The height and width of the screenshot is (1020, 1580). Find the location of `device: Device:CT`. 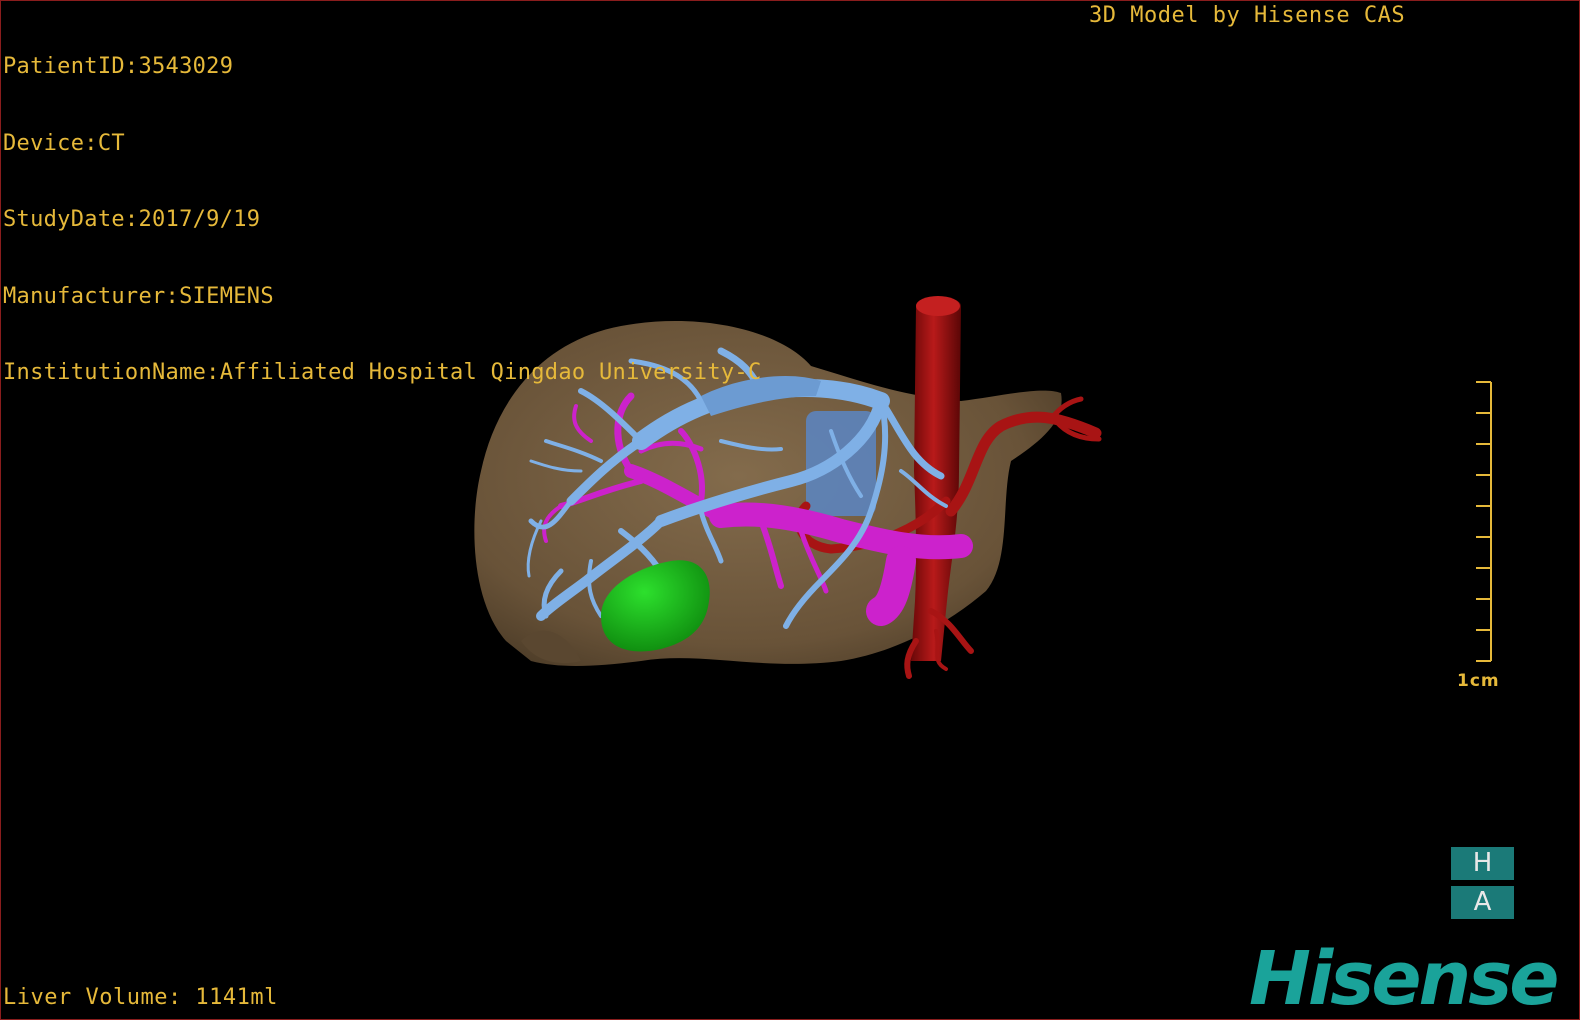

device: Device:CT is located at coordinates (64, 143).